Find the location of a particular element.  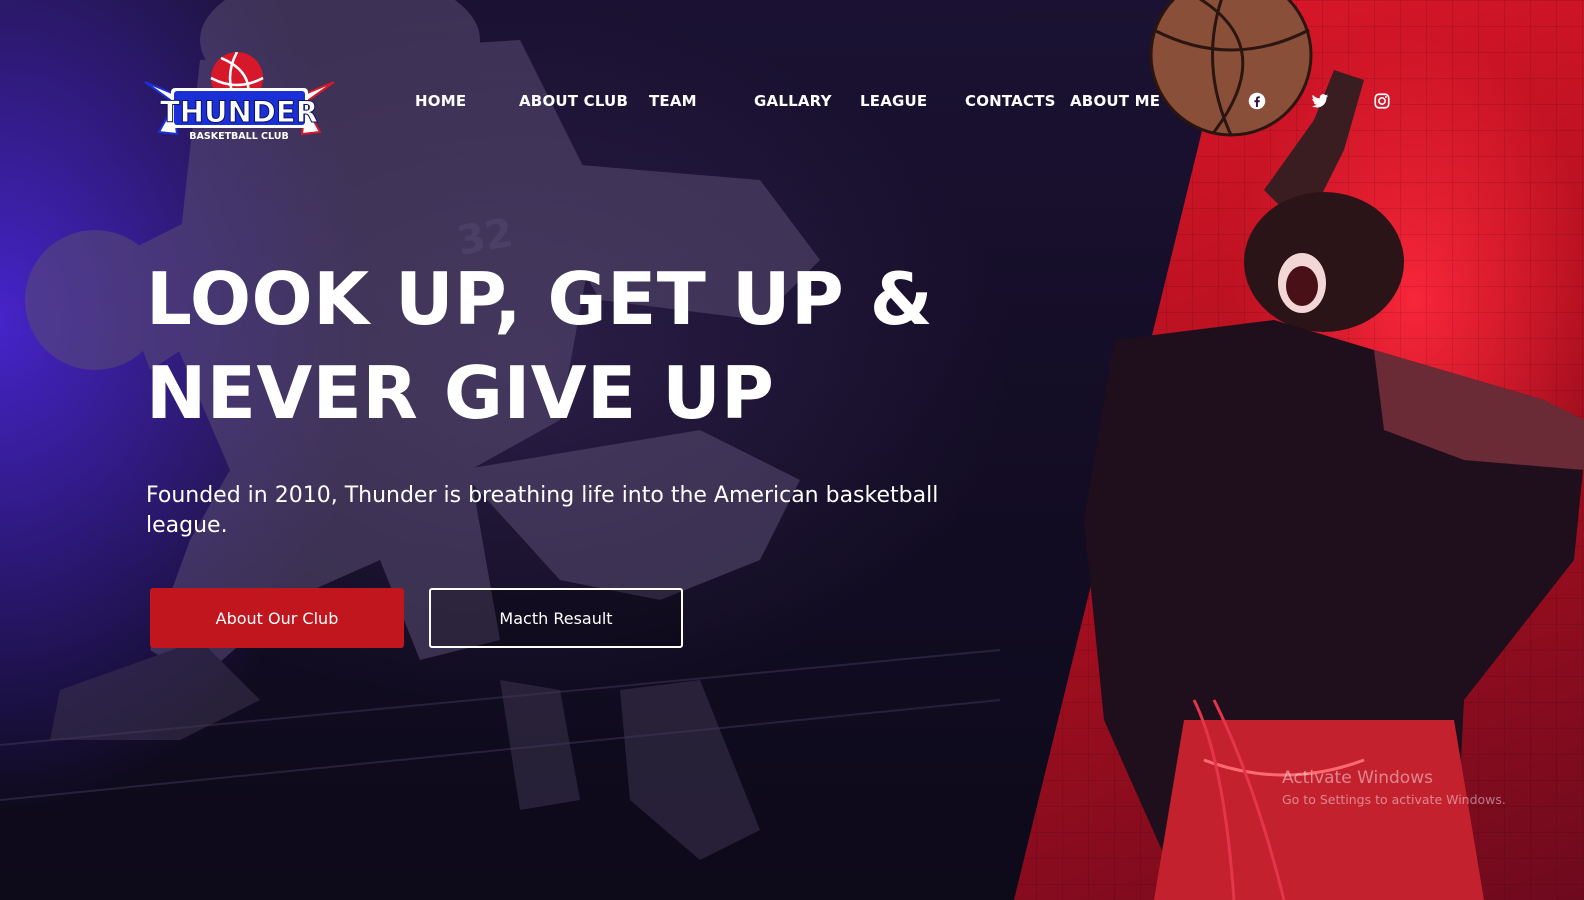

nav-item-about-club: ABOUT CLUB is located at coordinates (573, 101).